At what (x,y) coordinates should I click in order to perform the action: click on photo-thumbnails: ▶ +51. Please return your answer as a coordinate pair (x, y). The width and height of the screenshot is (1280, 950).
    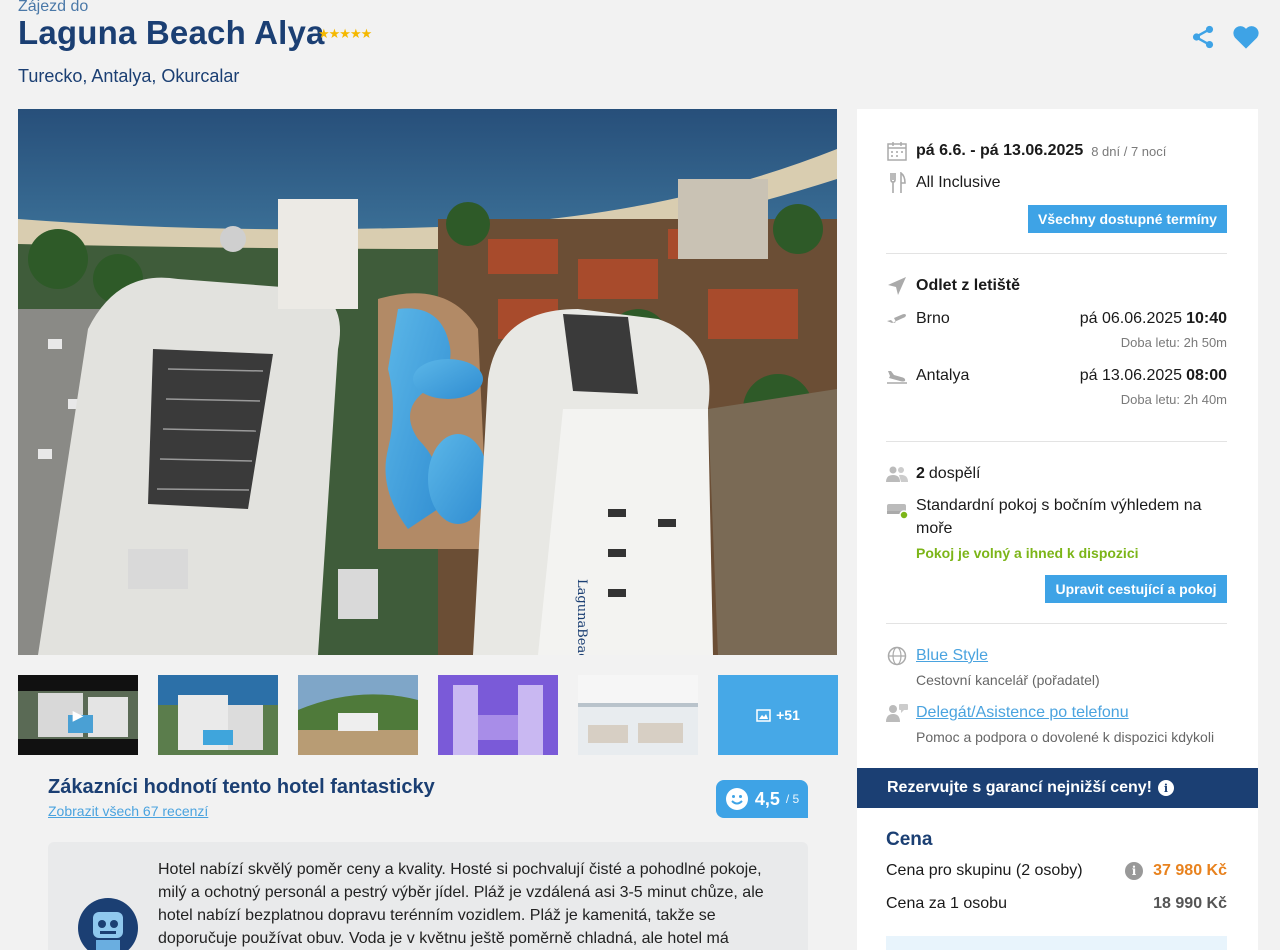
    Looking at the image, I should click on (429, 715).